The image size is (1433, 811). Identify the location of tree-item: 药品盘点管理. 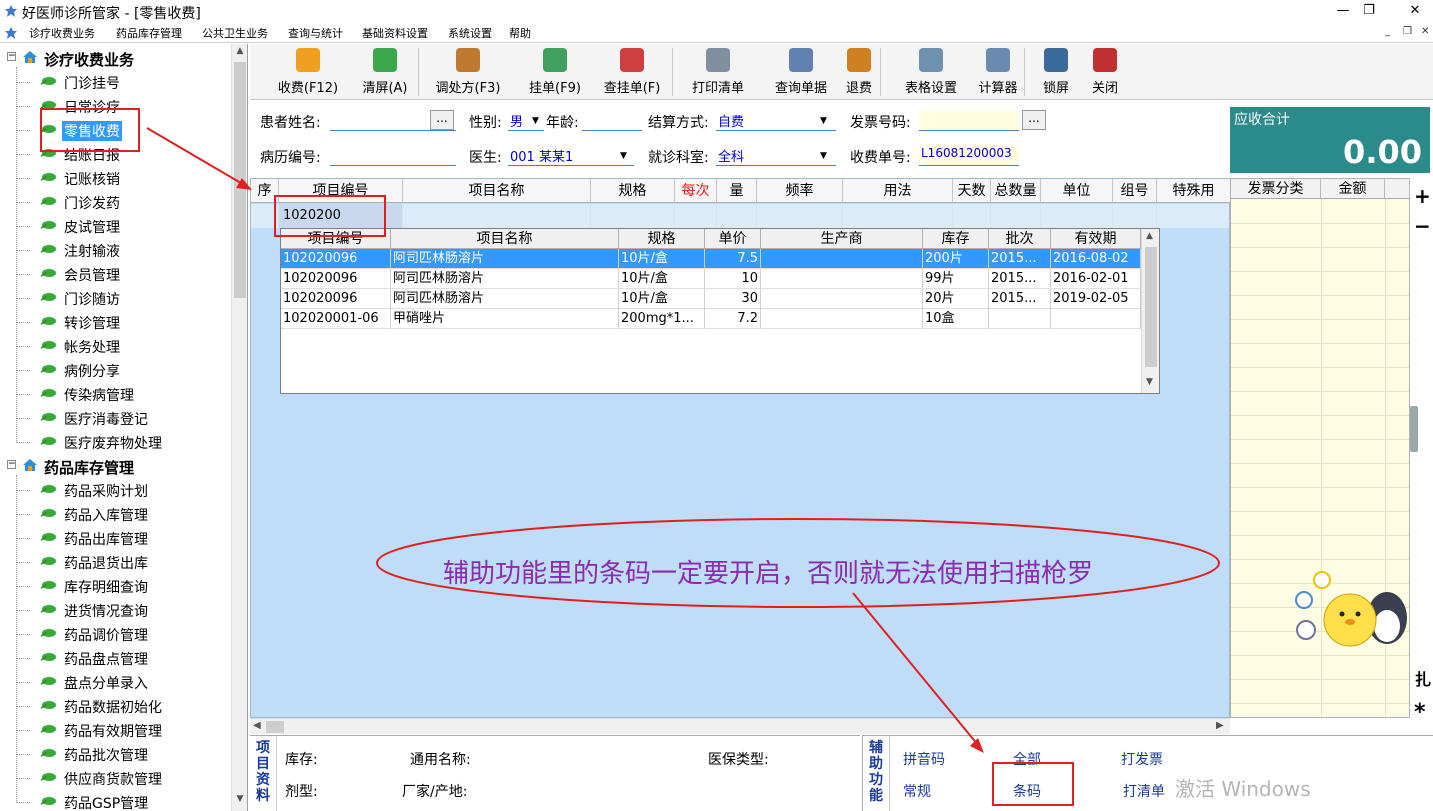
(115, 658).